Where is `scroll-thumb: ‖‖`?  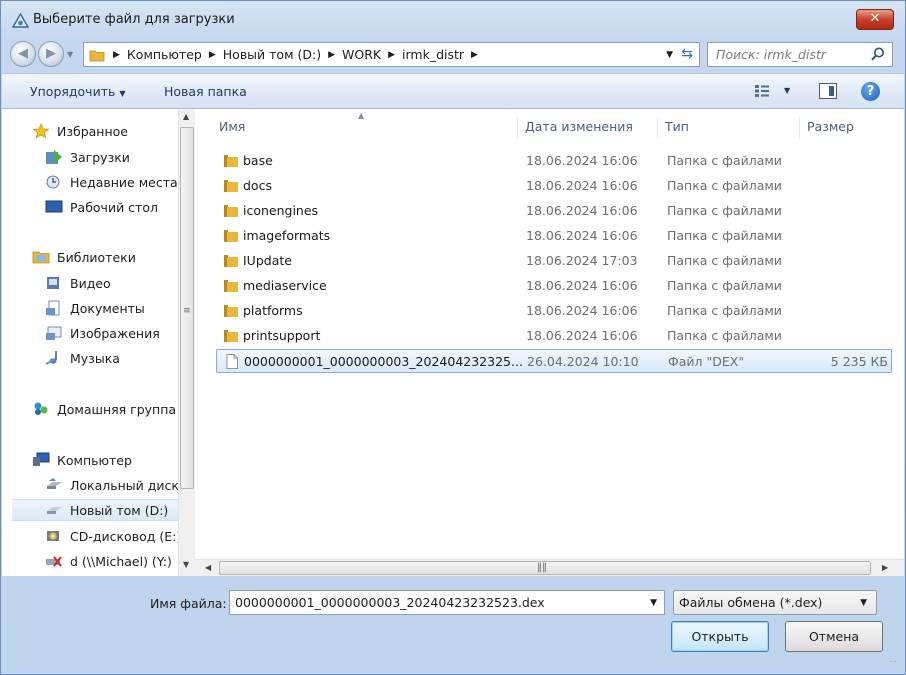 scroll-thumb: ‖‖ is located at coordinates (545, 568).